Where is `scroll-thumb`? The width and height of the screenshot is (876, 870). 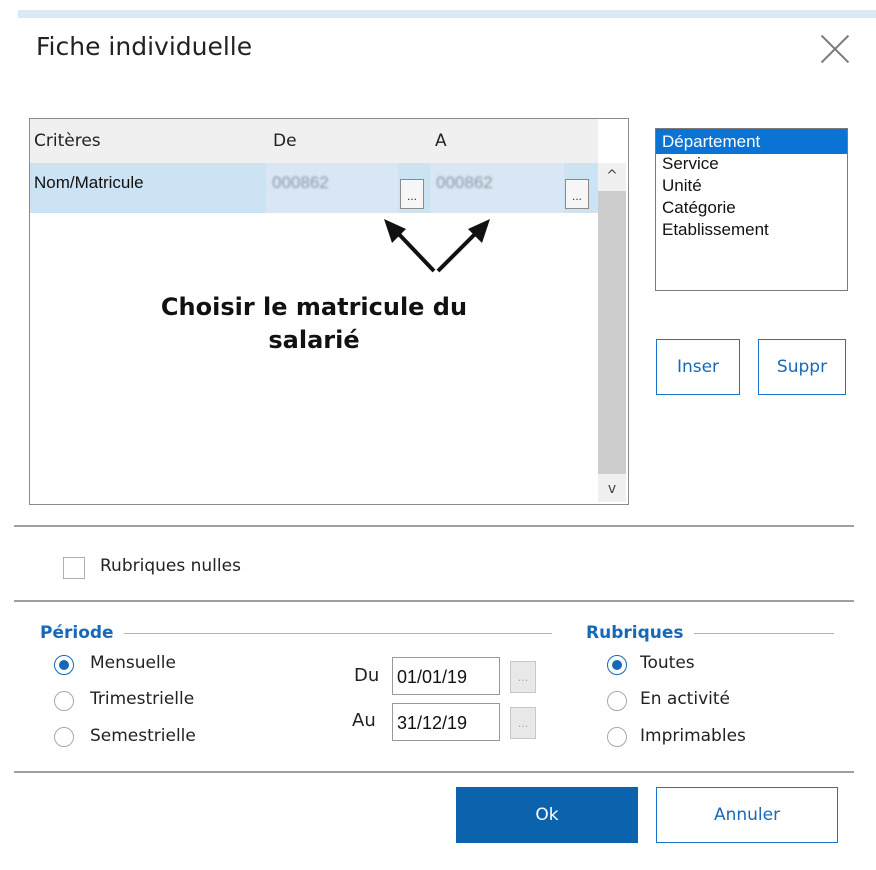 scroll-thumb is located at coordinates (612, 332).